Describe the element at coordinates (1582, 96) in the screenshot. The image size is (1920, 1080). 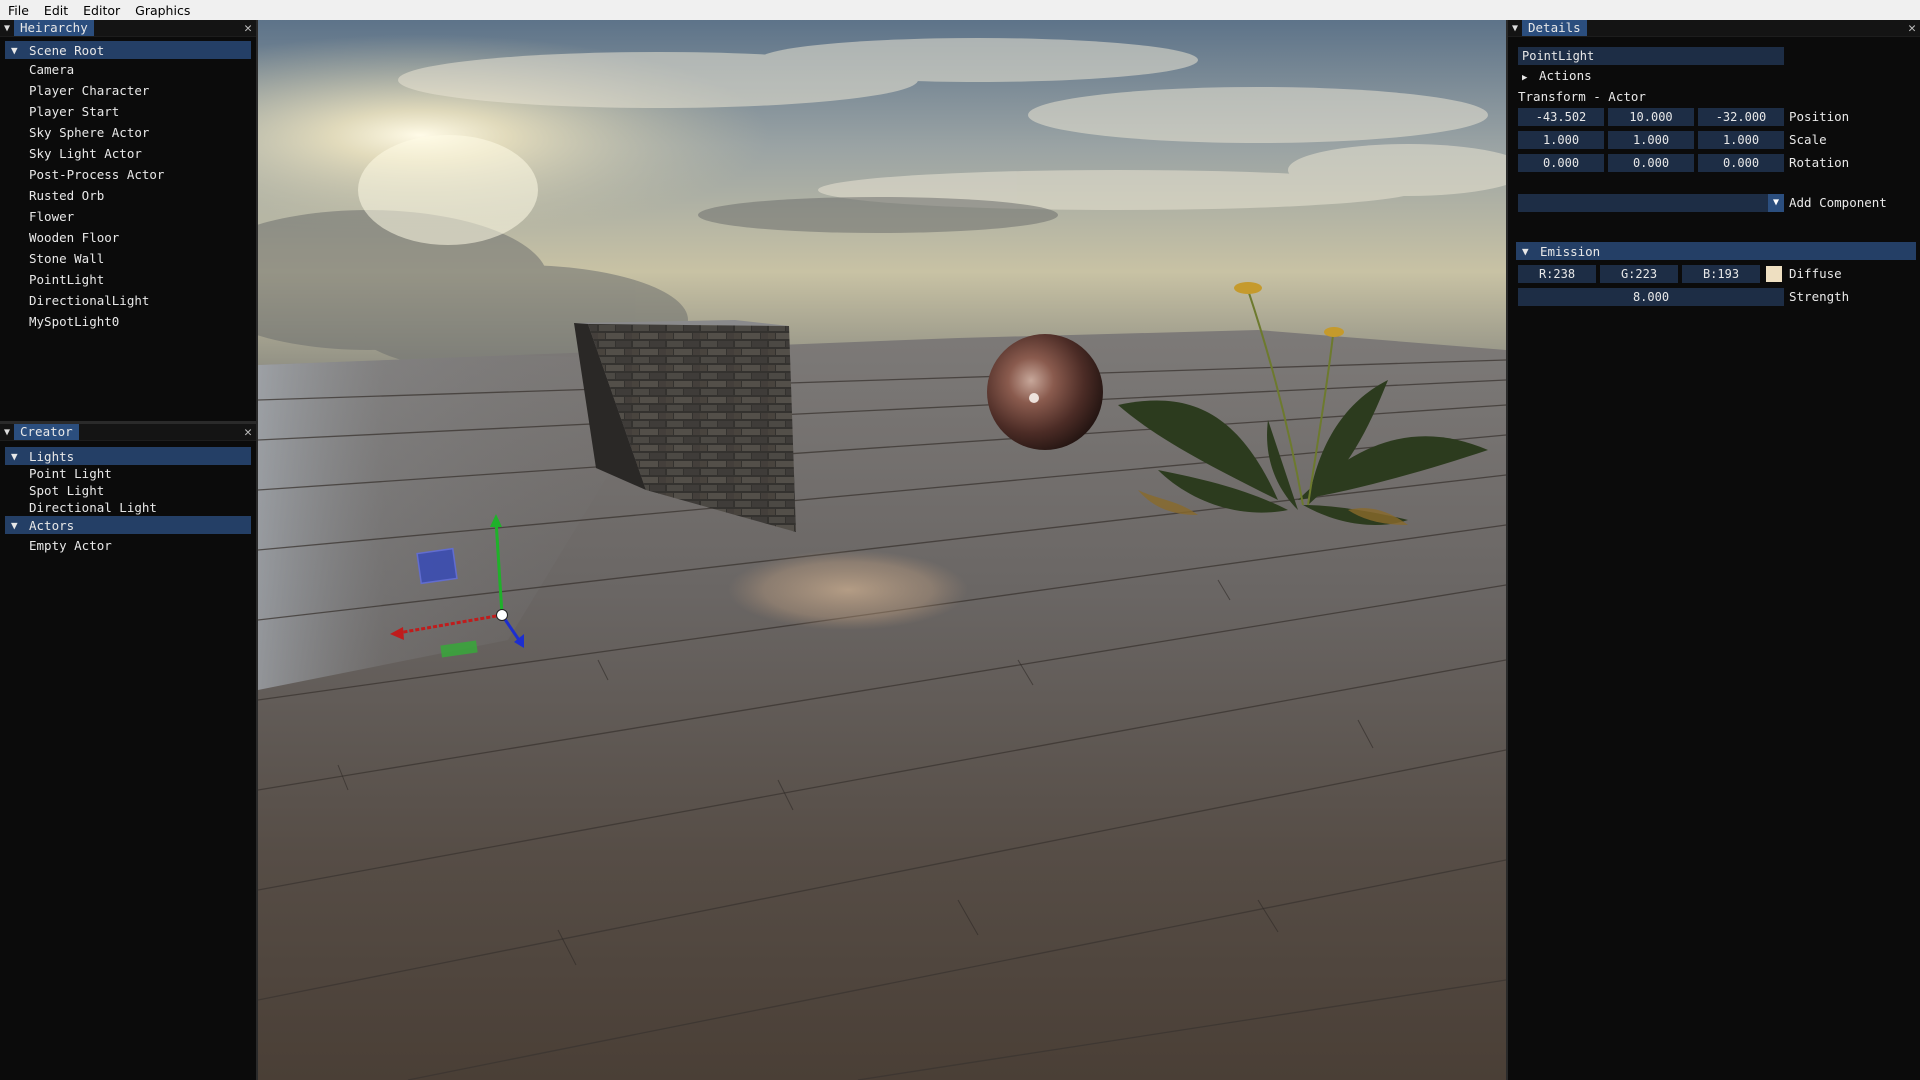
I see `transform-label: Transform - Actor` at that location.